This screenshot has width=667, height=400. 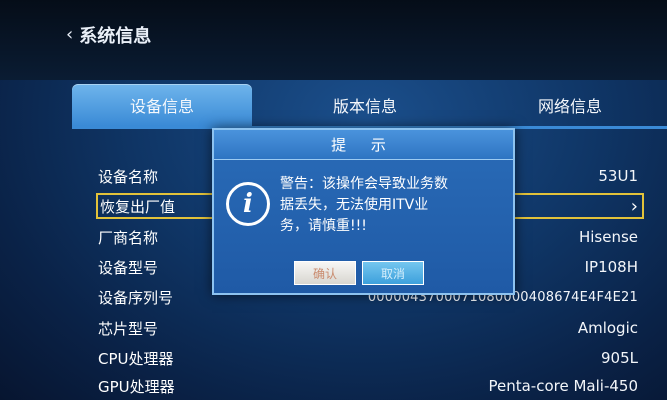 I want to click on dialog-body: i 警告：该操作会导致业务数 据丢失，无法使用ITV业 务，请慎重!!!, so click(x=366, y=209).